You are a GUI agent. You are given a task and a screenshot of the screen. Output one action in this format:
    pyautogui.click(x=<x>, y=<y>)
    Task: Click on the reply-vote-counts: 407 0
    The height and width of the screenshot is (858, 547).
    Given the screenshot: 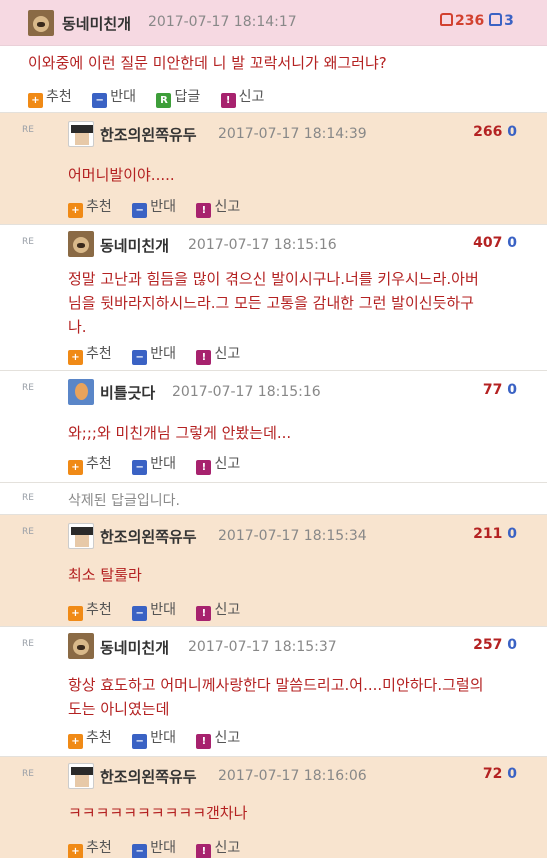 What is the action you would take?
    pyautogui.click(x=495, y=243)
    